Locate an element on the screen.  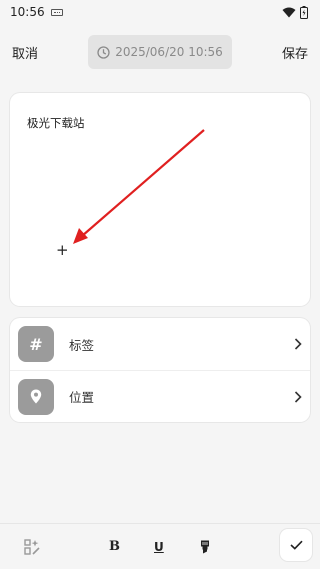
datetime-picker: 2025/06/20 10:56 is located at coordinates (160, 52).